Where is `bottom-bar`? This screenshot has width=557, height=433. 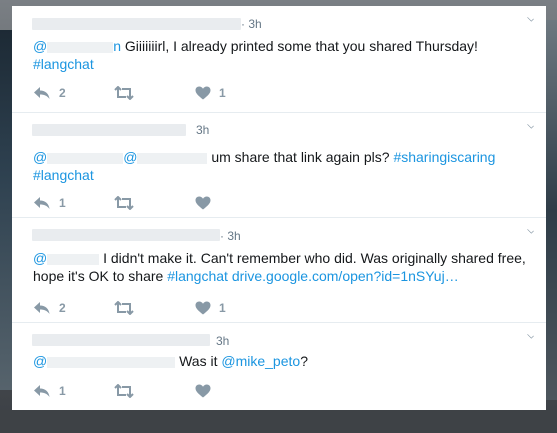
bottom-bar is located at coordinates (278, 421).